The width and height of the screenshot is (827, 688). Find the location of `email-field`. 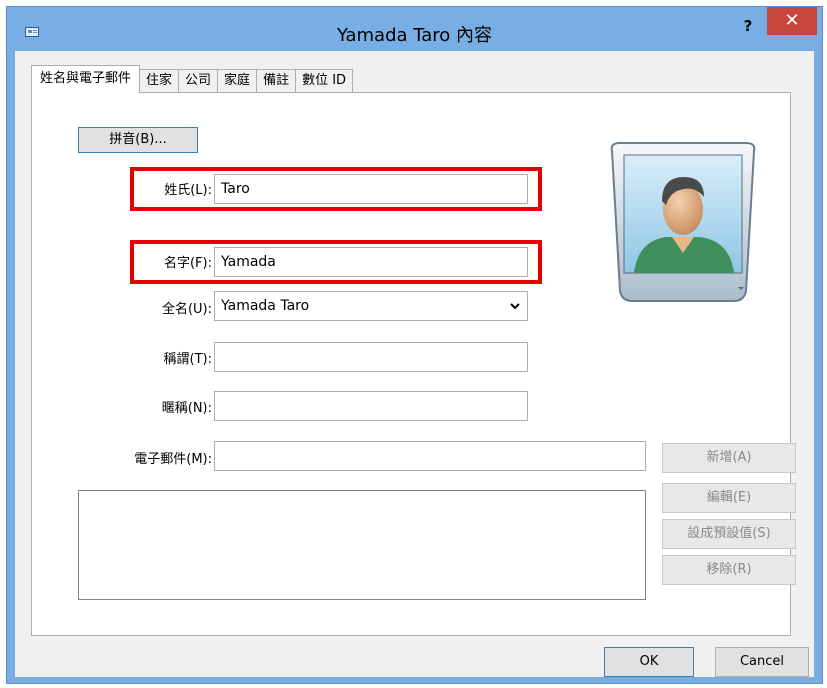

email-field is located at coordinates (430, 456).